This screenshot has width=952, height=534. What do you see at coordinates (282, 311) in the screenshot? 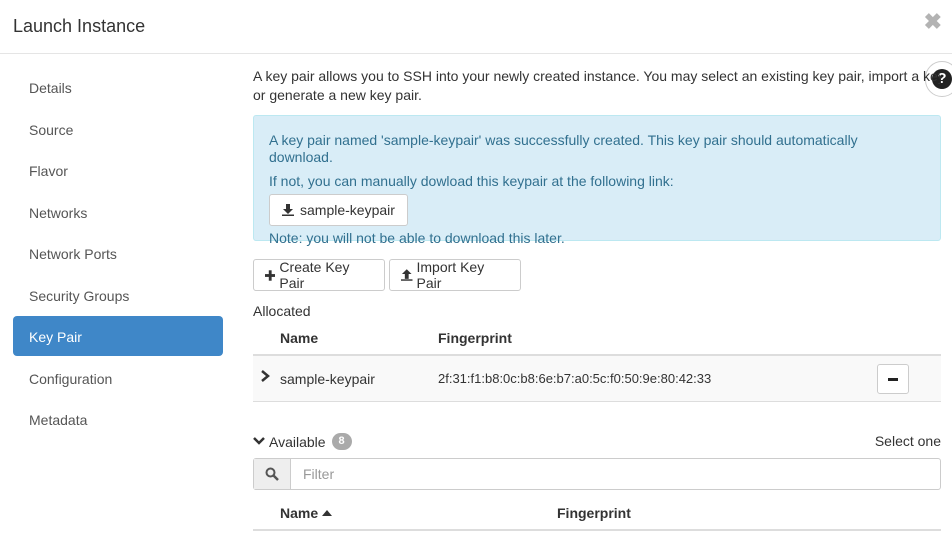
I see `allocated-heading: Allocated` at bounding box center [282, 311].